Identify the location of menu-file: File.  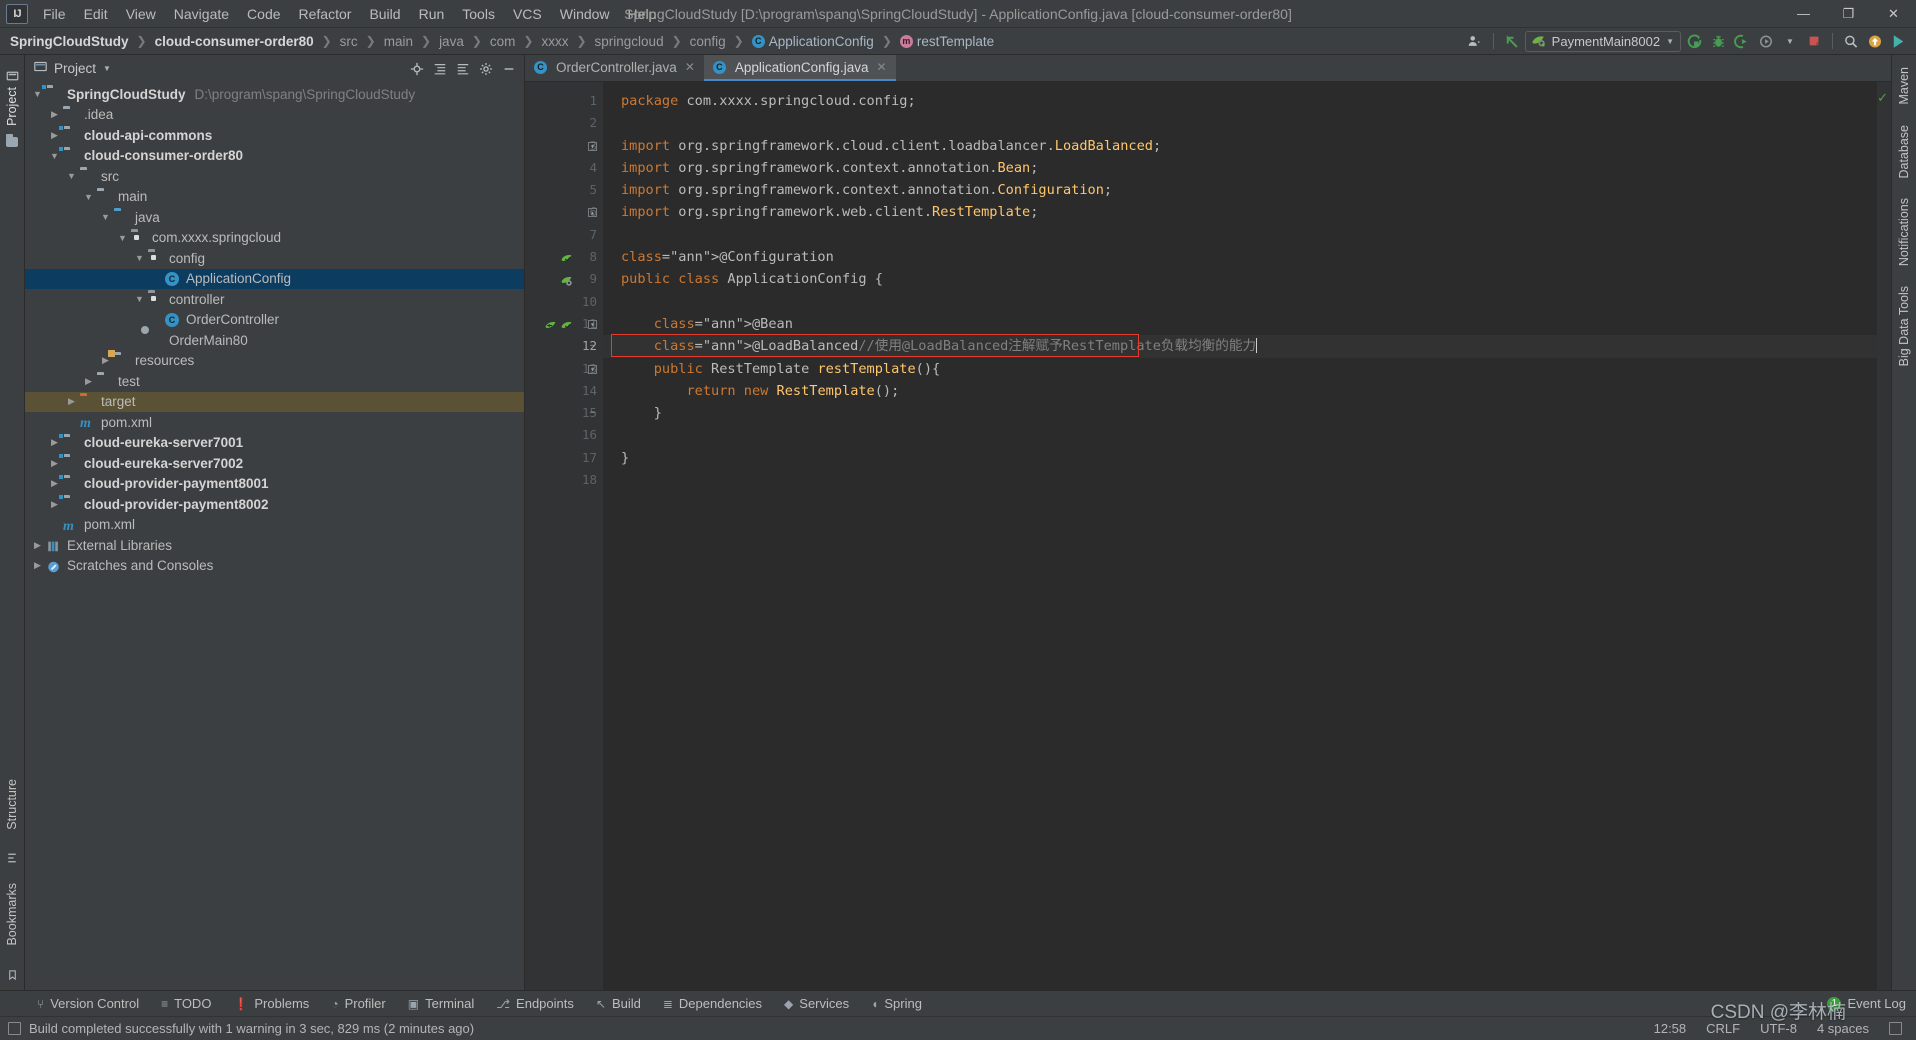
(54, 14).